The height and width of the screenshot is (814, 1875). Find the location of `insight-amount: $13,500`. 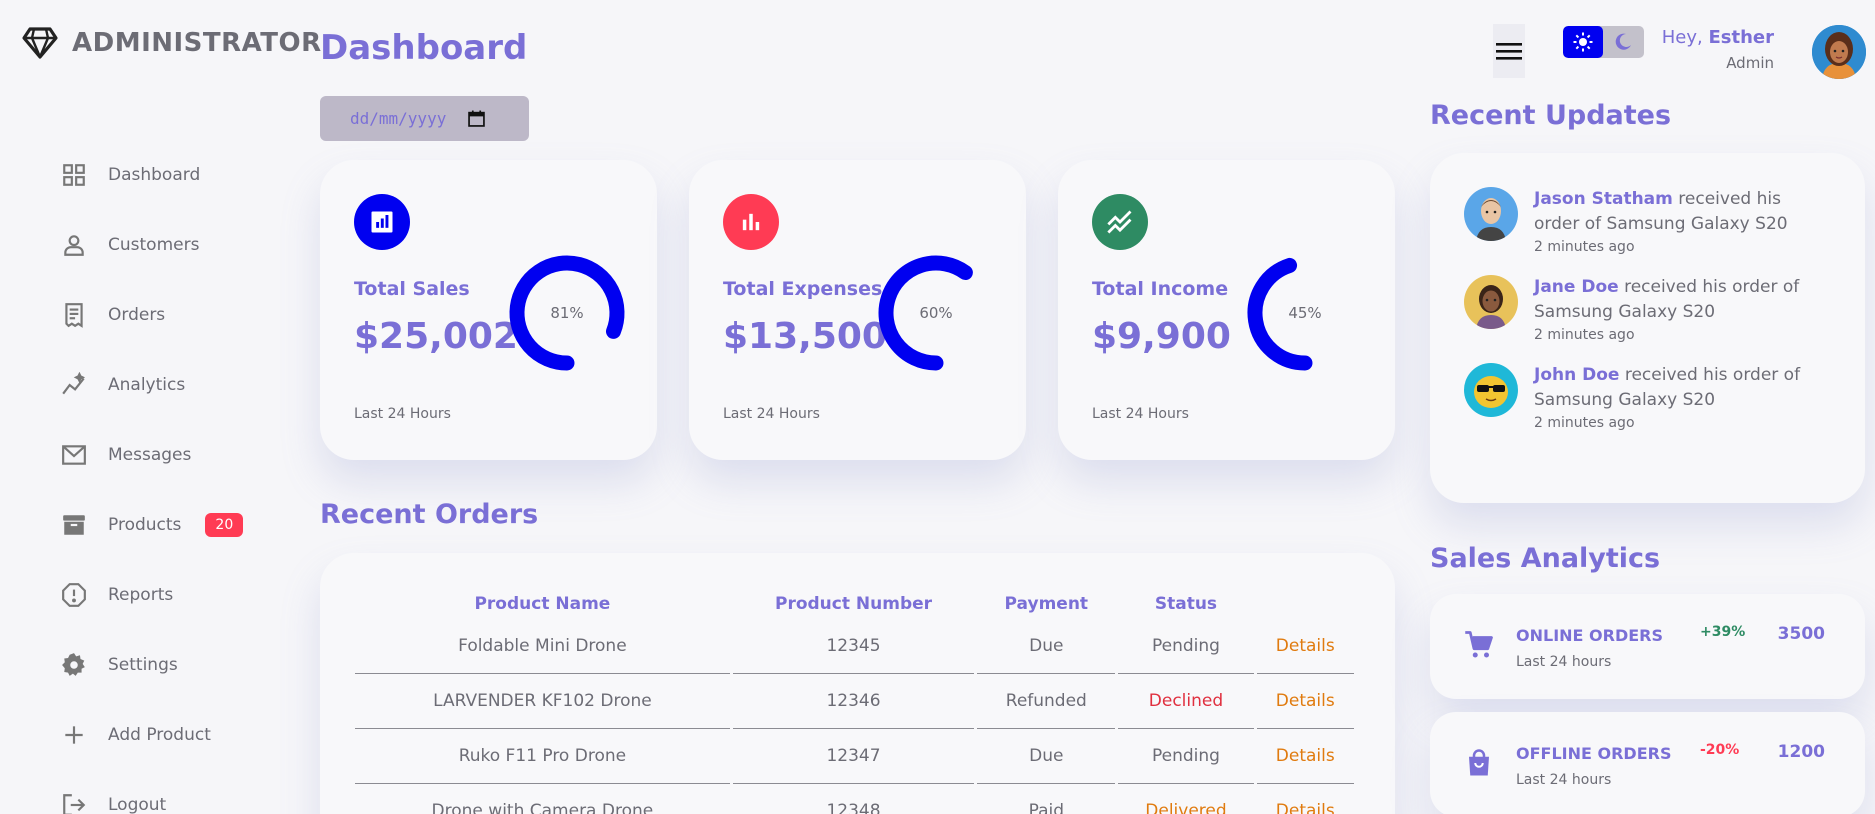

insight-amount: $13,500 is located at coordinates (805, 336).